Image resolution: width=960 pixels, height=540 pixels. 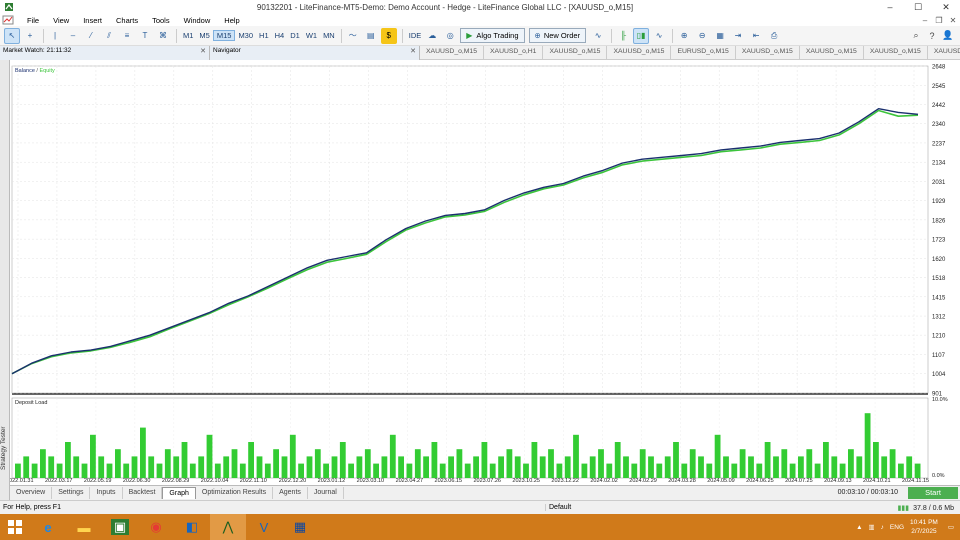 What do you see at coordinates (924, 527) in the screenshot?
I see `clock: 10:41 PM 2/7/2025` at bounding box center [924, 527].